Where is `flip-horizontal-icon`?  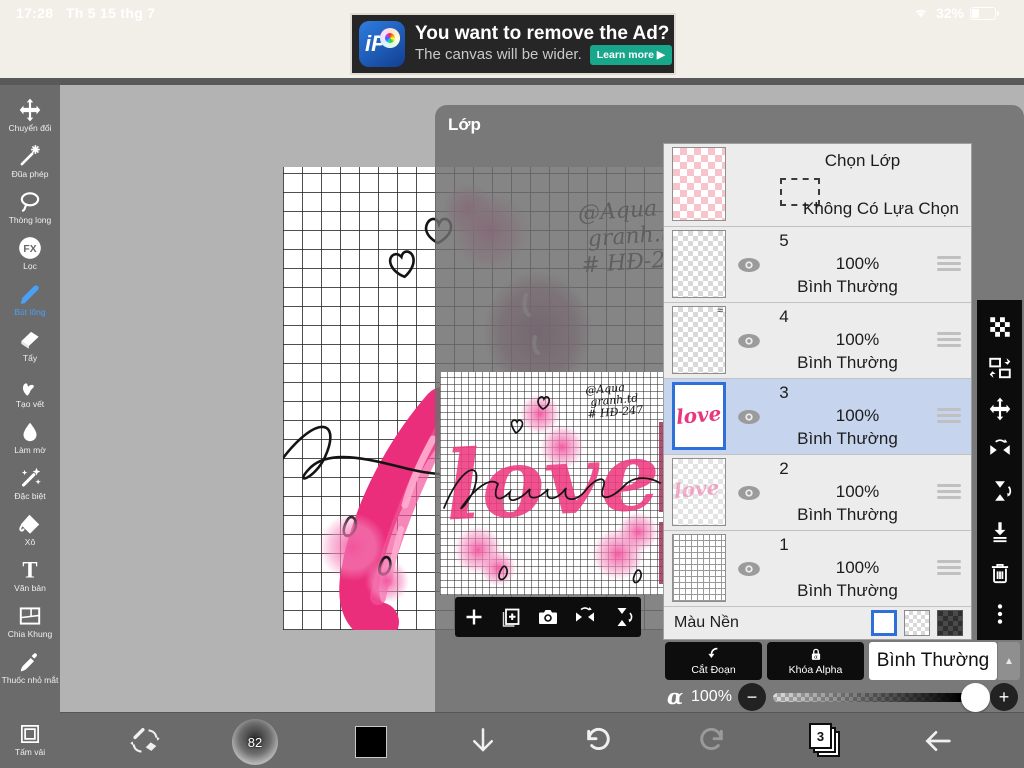 flip-horizontal-icon is located at coordinates (585, 617).